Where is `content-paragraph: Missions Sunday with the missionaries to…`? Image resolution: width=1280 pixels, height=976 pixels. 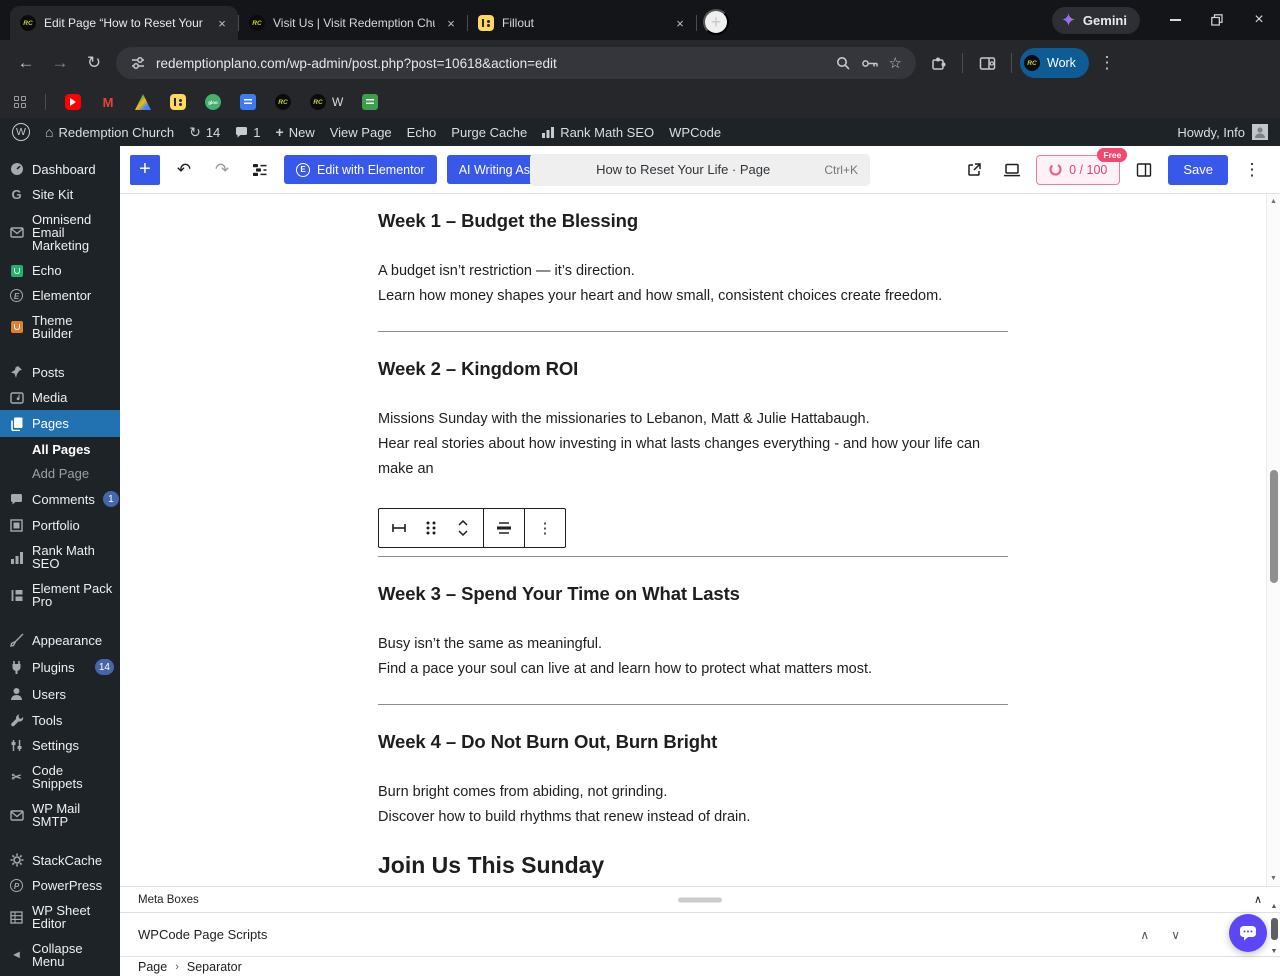 content-paragraph: Missions Sunday with the missionaries to… is located at coordinates (693, 444).